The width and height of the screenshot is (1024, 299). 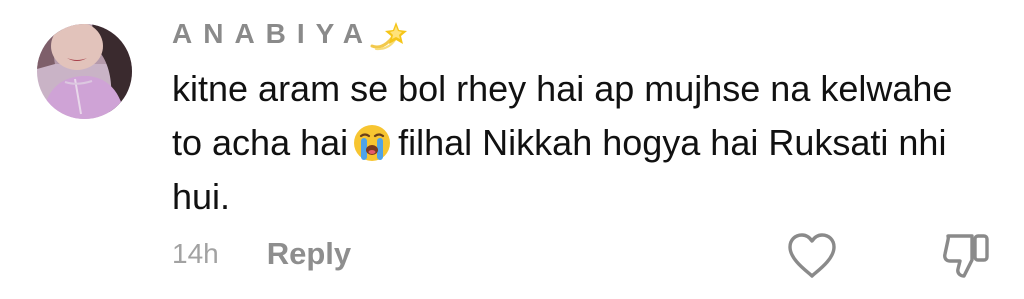 I want to click on avatar-image, so click(x=84, y=71).